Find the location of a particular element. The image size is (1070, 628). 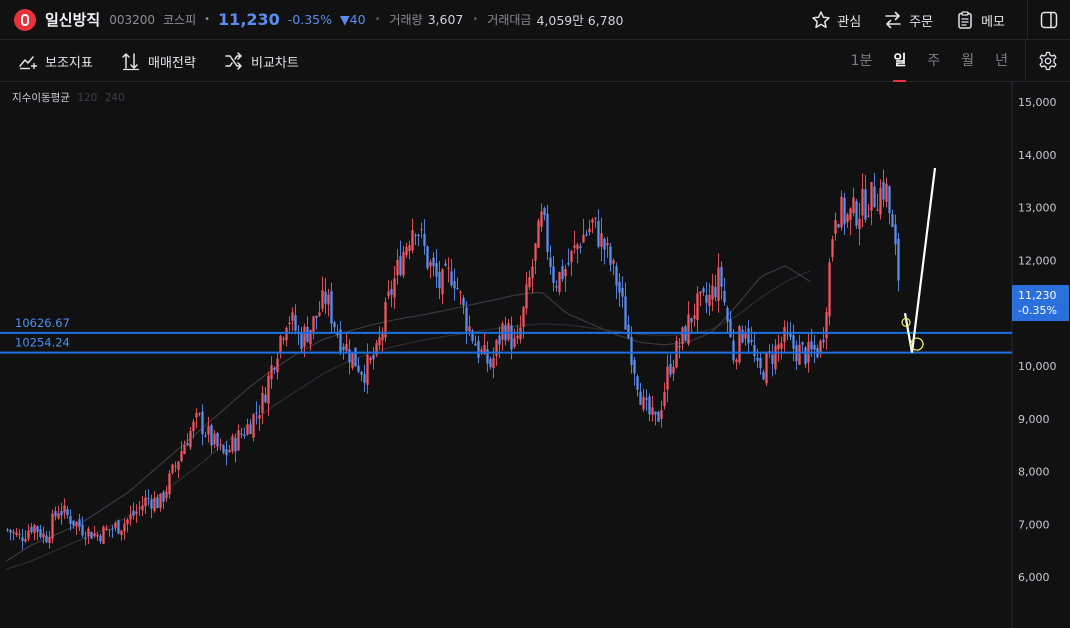

header-actions: 관심 주문 메모 is located at coordinates (940, 20).